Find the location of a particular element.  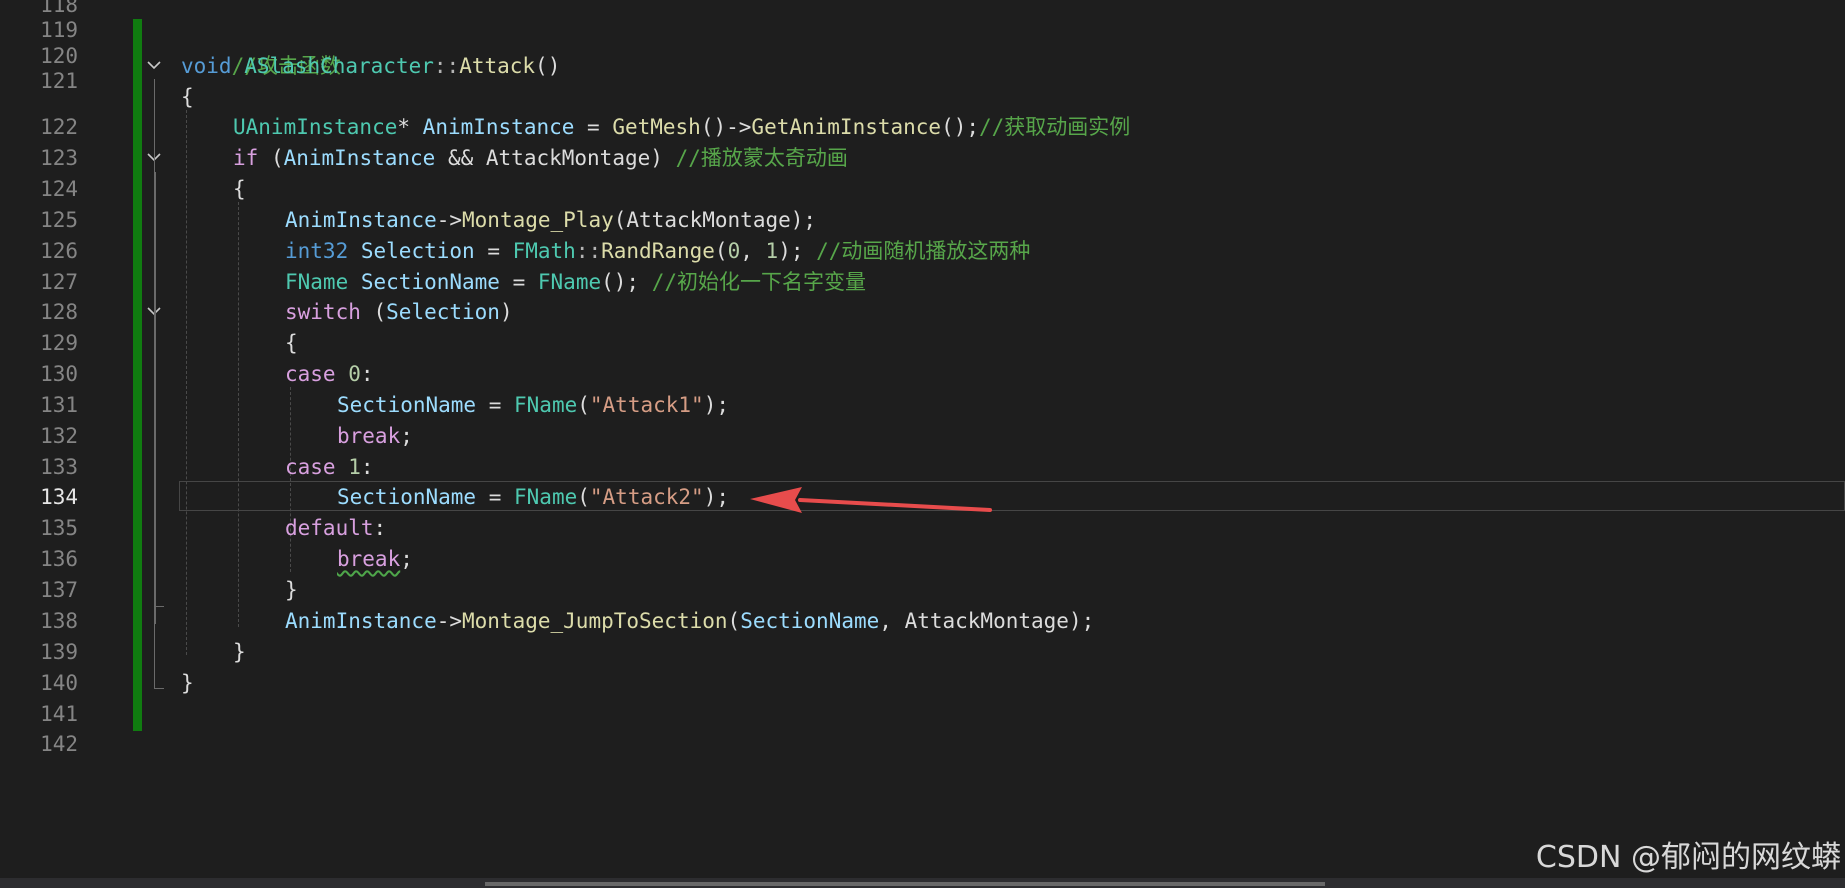

class-name: FMath is located at coordinates (544, 251).